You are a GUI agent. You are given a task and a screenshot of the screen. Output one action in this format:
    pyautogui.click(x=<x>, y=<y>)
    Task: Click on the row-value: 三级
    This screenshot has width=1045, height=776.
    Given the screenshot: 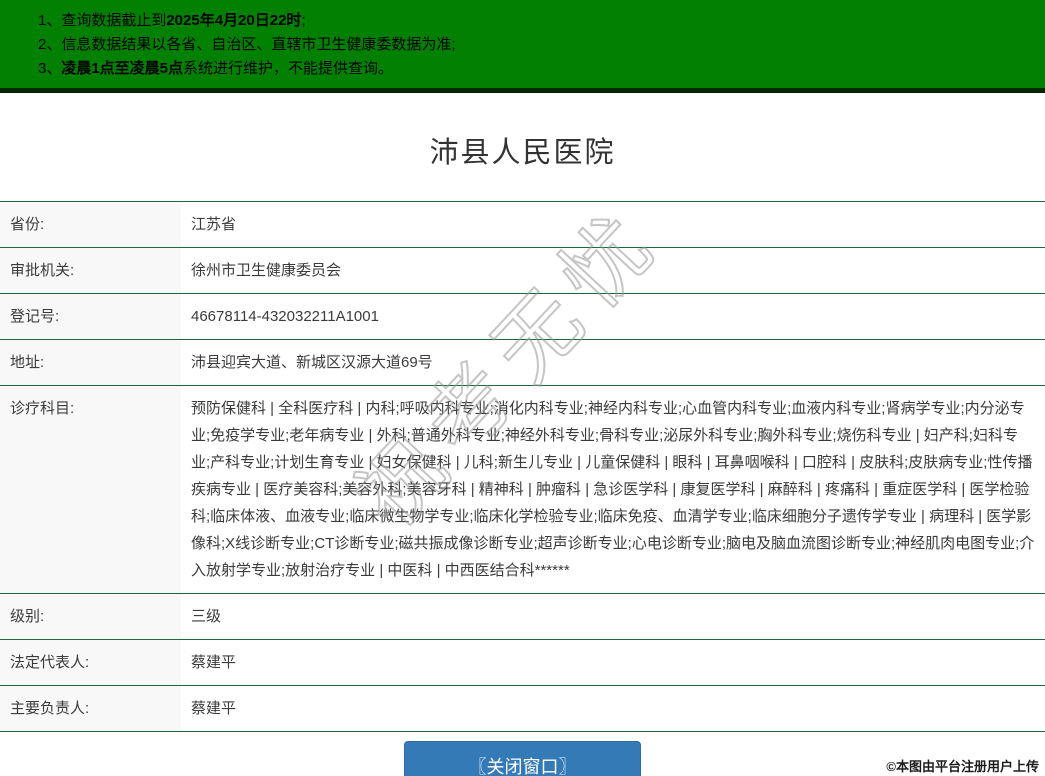 What is the action you would take?
    pyautogui.click(x=206, y=616)
    